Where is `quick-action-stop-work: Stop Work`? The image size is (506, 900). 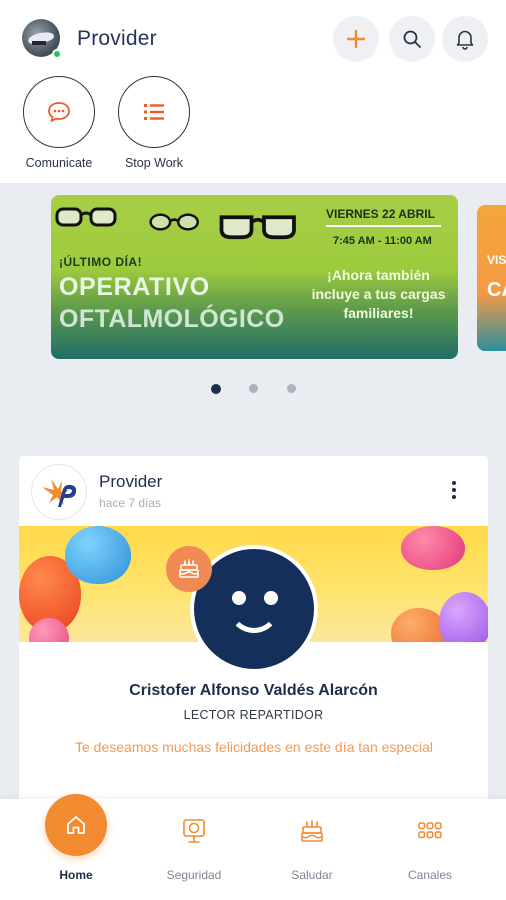 quick-action-stop-work: Stop Work is located at coordinates (154, 123).